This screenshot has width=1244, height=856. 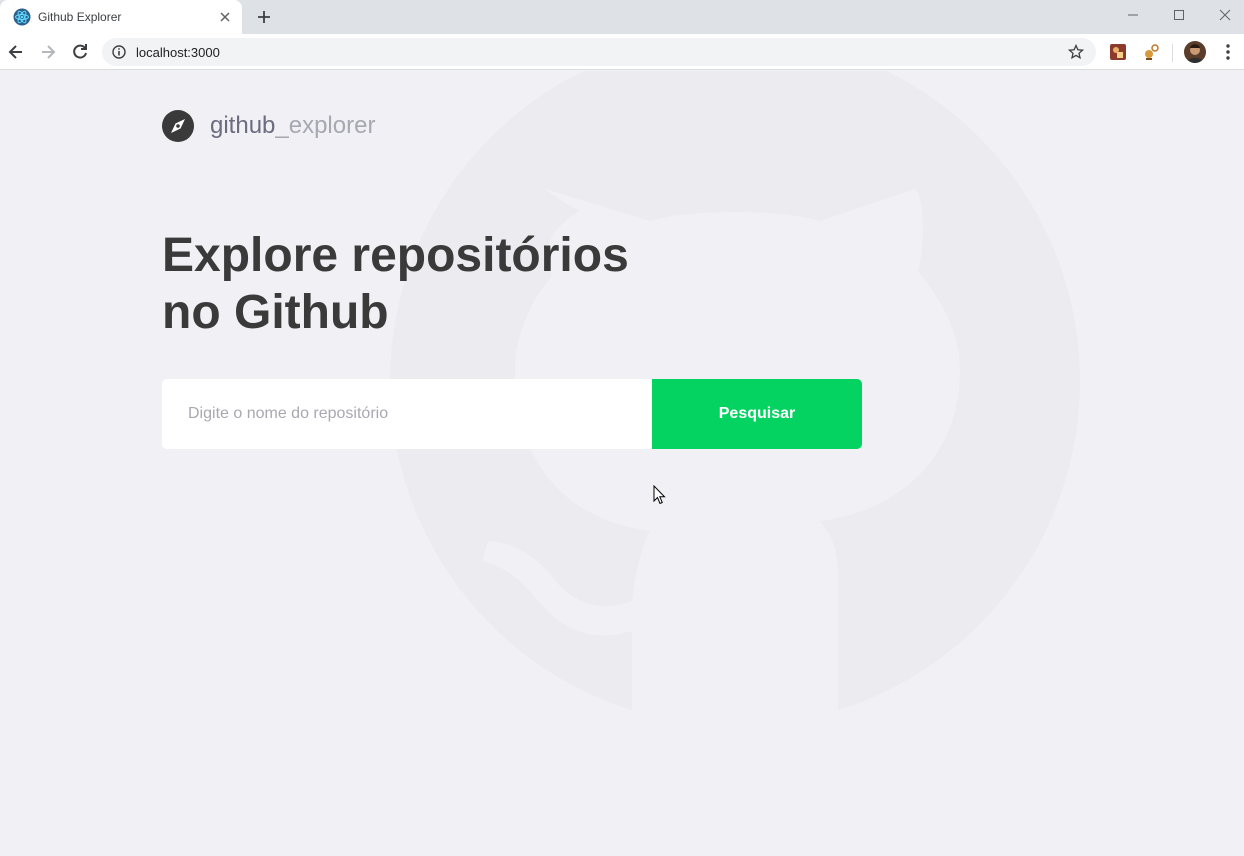 What do you see at coordinates (622, 17) in the screenshot?
I see `tab-strip: Github Explorer` at bounding box center [622, 17].